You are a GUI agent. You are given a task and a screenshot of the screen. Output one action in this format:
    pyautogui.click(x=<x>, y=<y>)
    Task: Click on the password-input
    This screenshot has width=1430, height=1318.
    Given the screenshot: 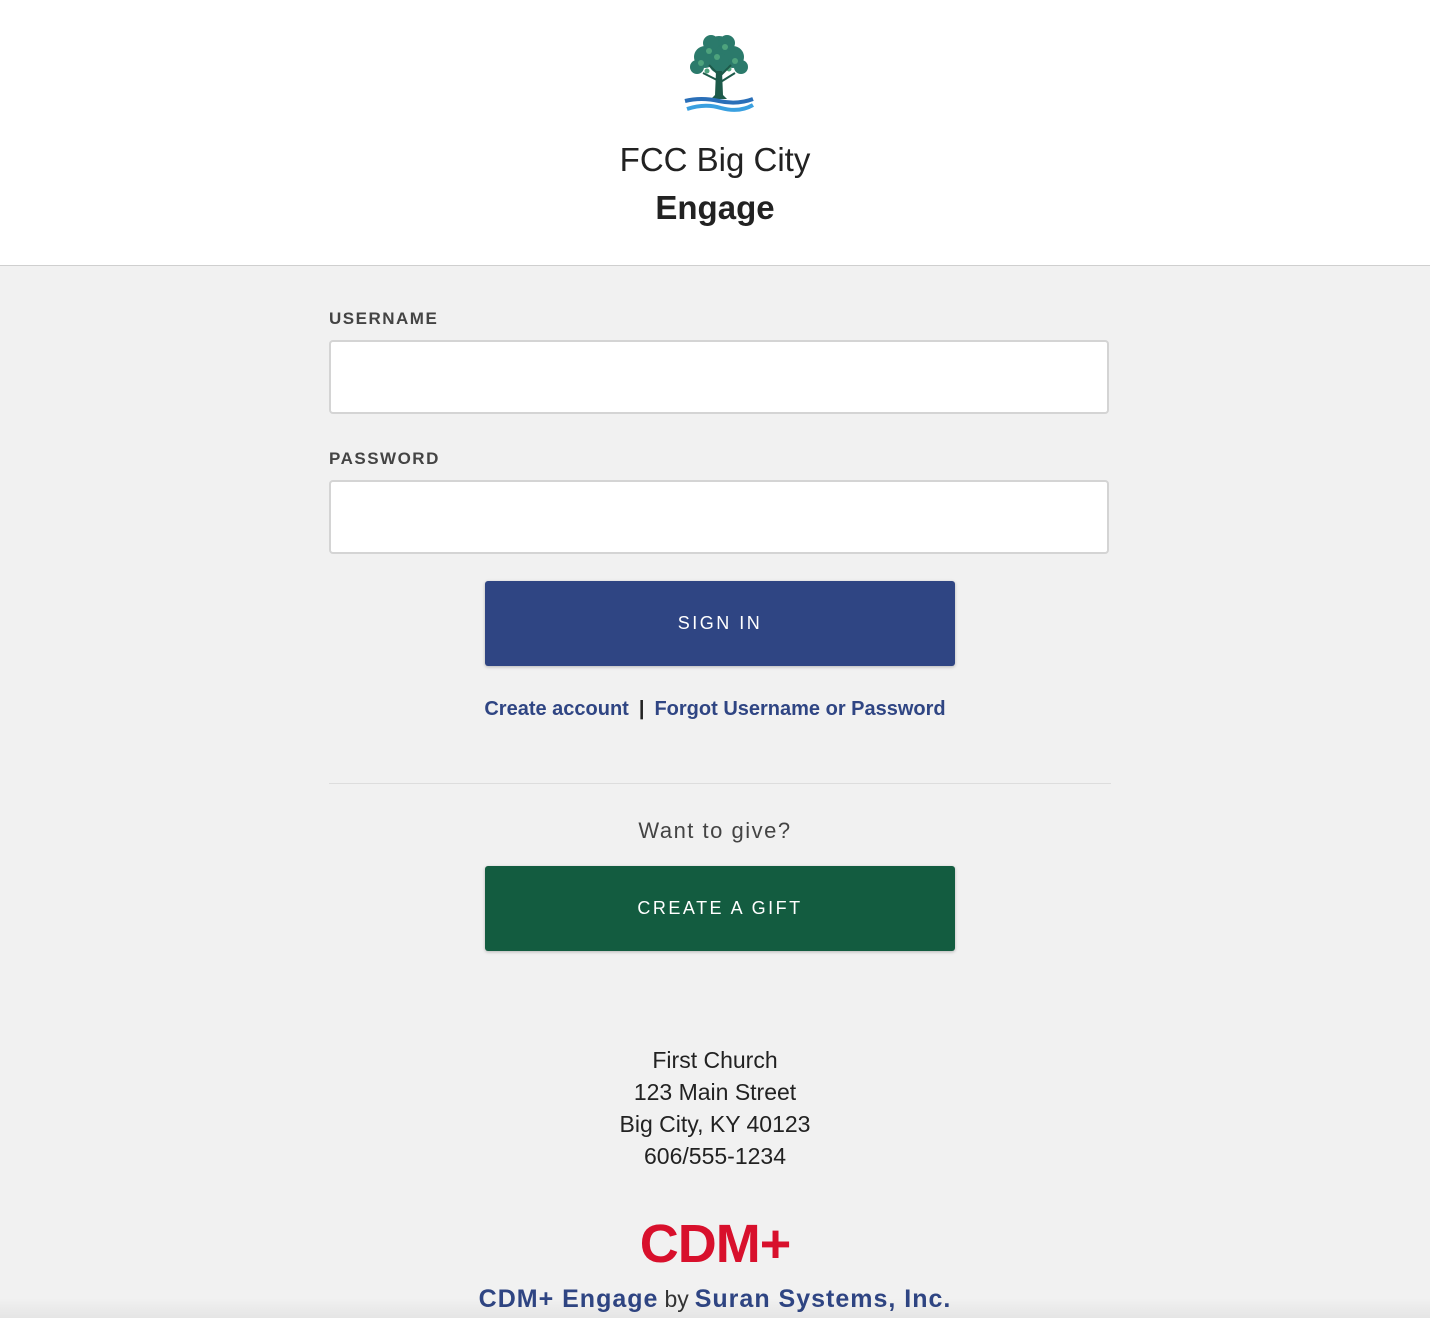 What is the action you would take?
    pyautogui.click(x=719, y=517)
    